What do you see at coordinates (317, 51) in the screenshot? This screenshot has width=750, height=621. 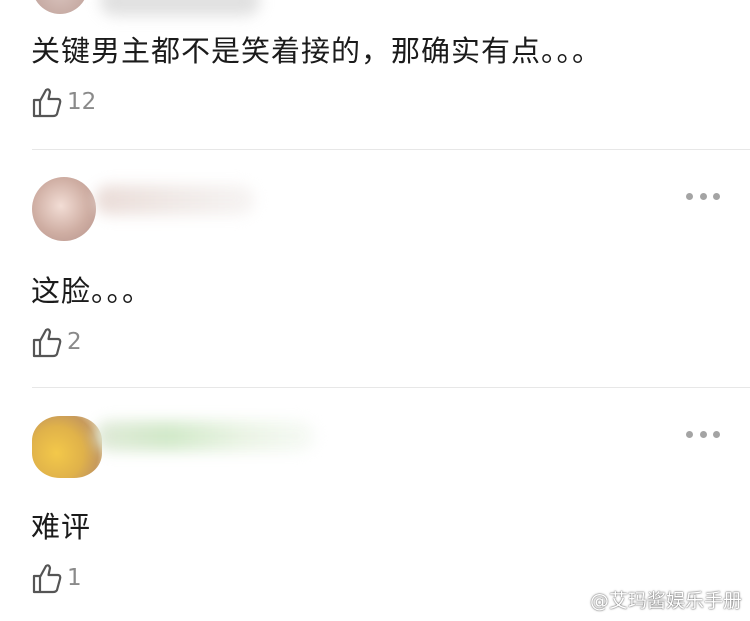 I see `comment-text: 关键男主都不是笑着接的，那确实有点。。。` at bounding box center [317, 51].